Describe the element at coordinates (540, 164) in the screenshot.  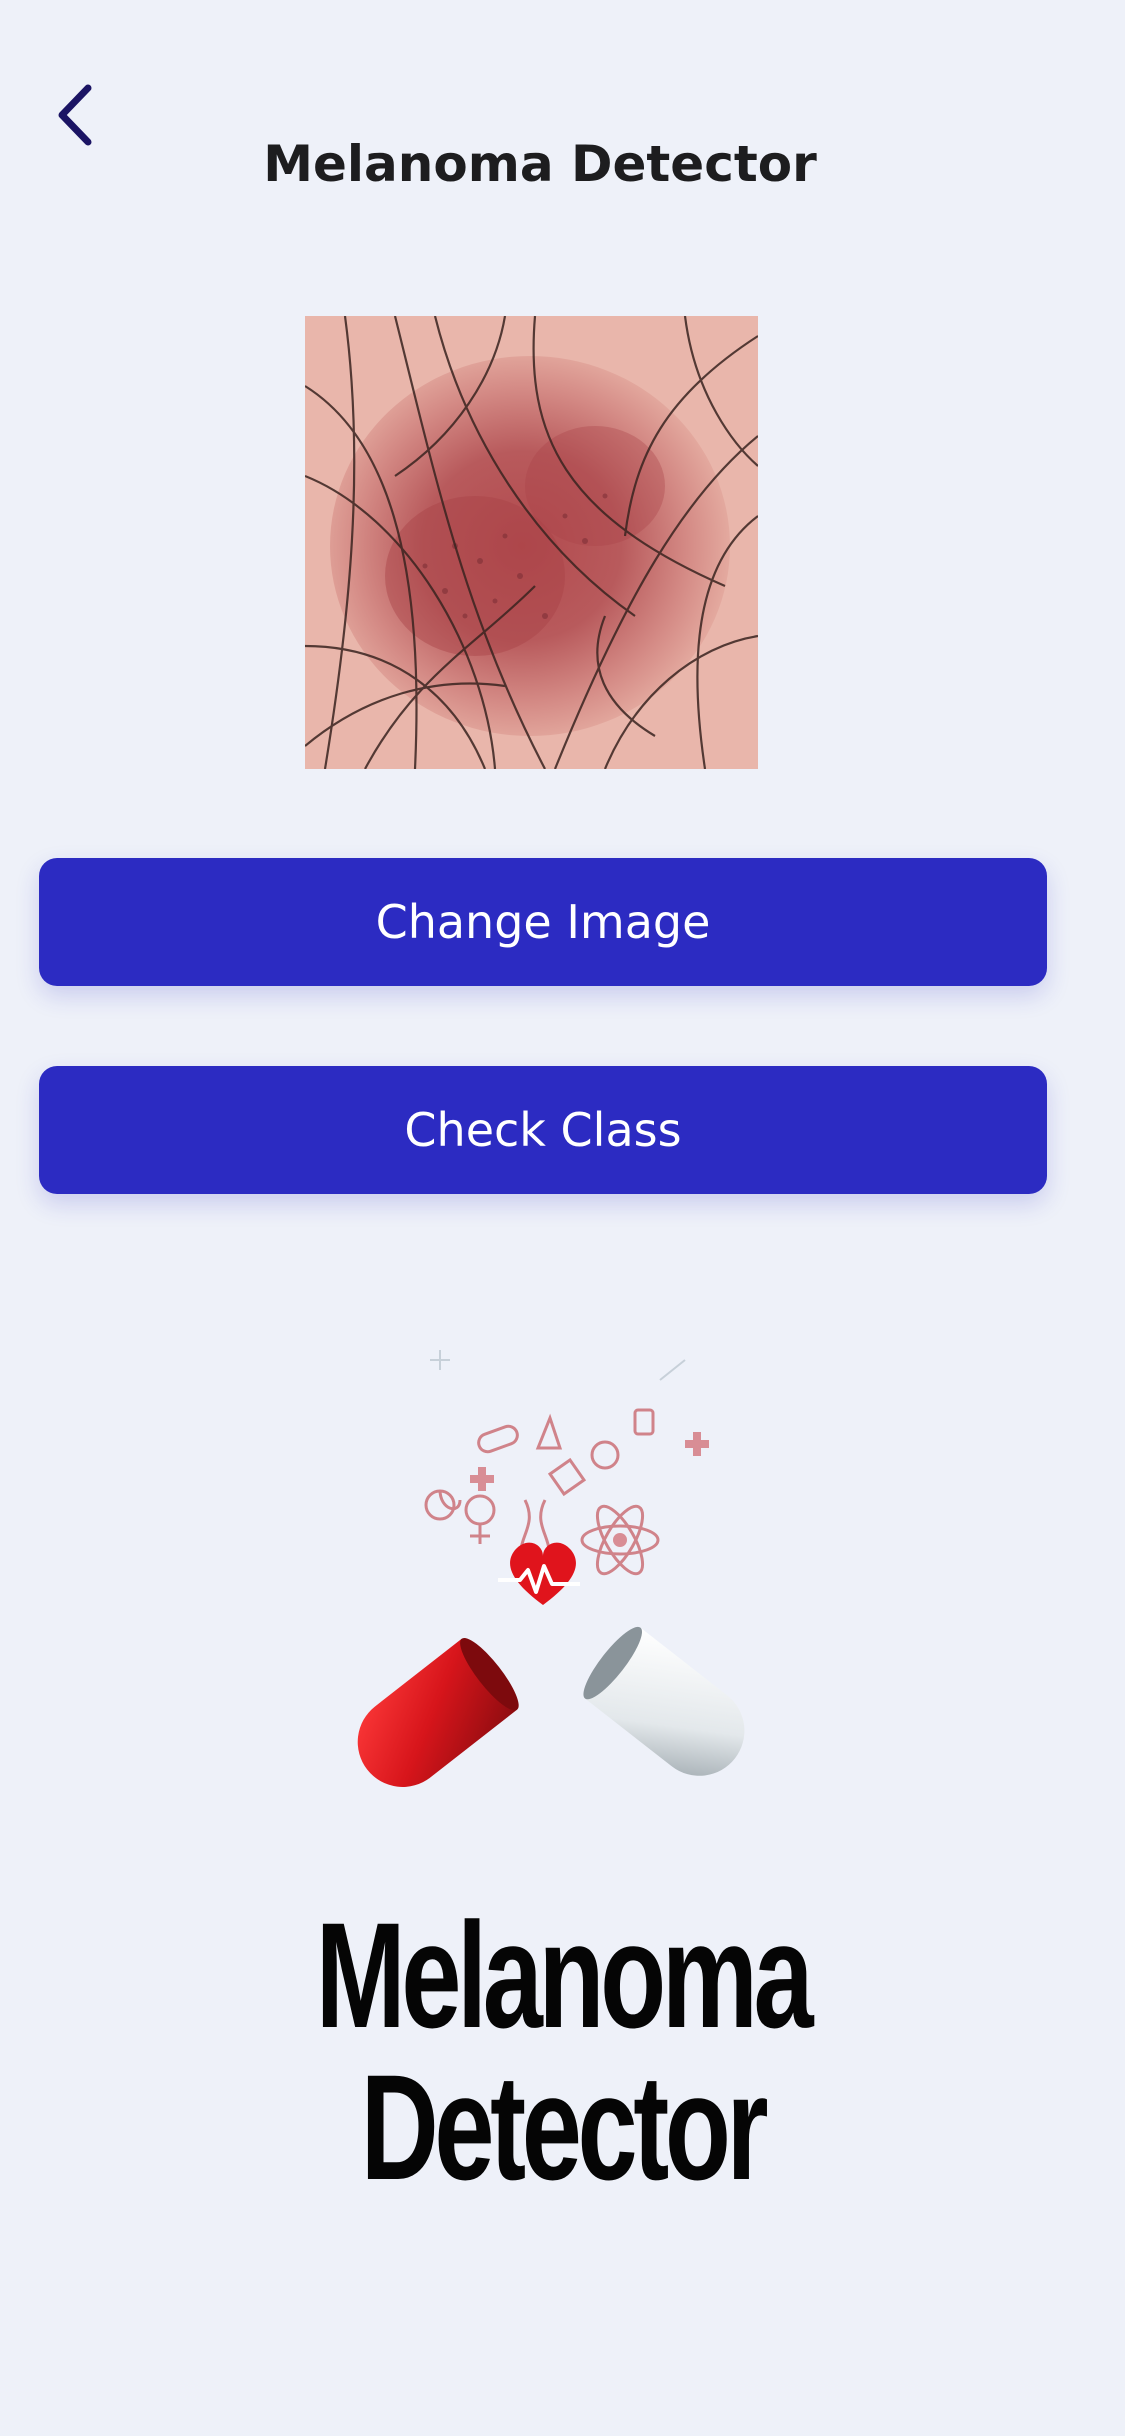
I see `page-title: Melanoma Detector` at that location.